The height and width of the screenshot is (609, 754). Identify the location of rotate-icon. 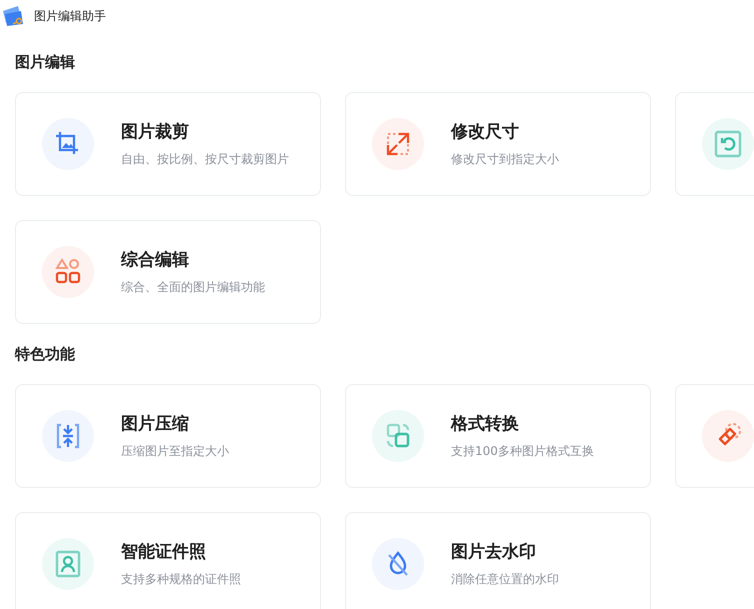
(728, 144).